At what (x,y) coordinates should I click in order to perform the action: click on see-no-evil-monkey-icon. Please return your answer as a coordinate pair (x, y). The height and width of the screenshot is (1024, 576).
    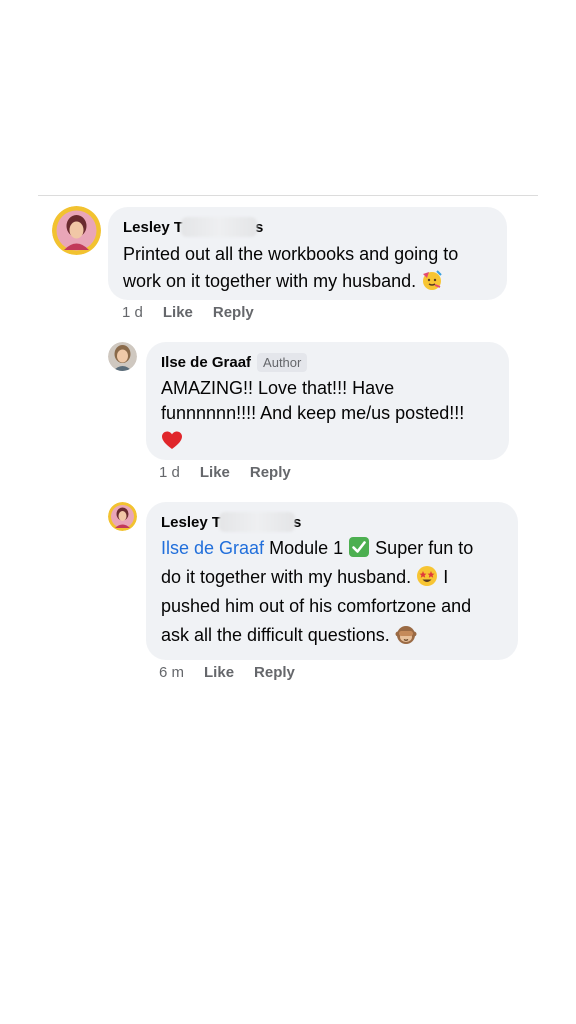
    Looking at the image, I should click on (406, 634).